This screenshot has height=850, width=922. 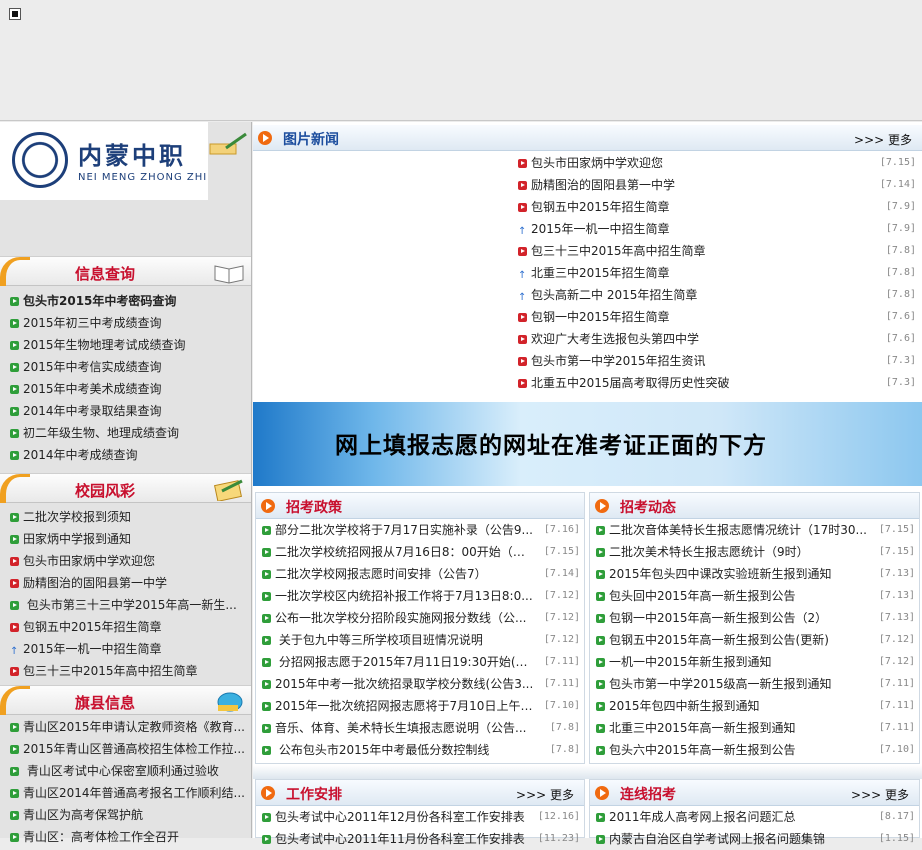 I want to click on list-item: 包头考试中心2011年12月份各科室工作安排表 [12.16], so click(x=420, y=817).